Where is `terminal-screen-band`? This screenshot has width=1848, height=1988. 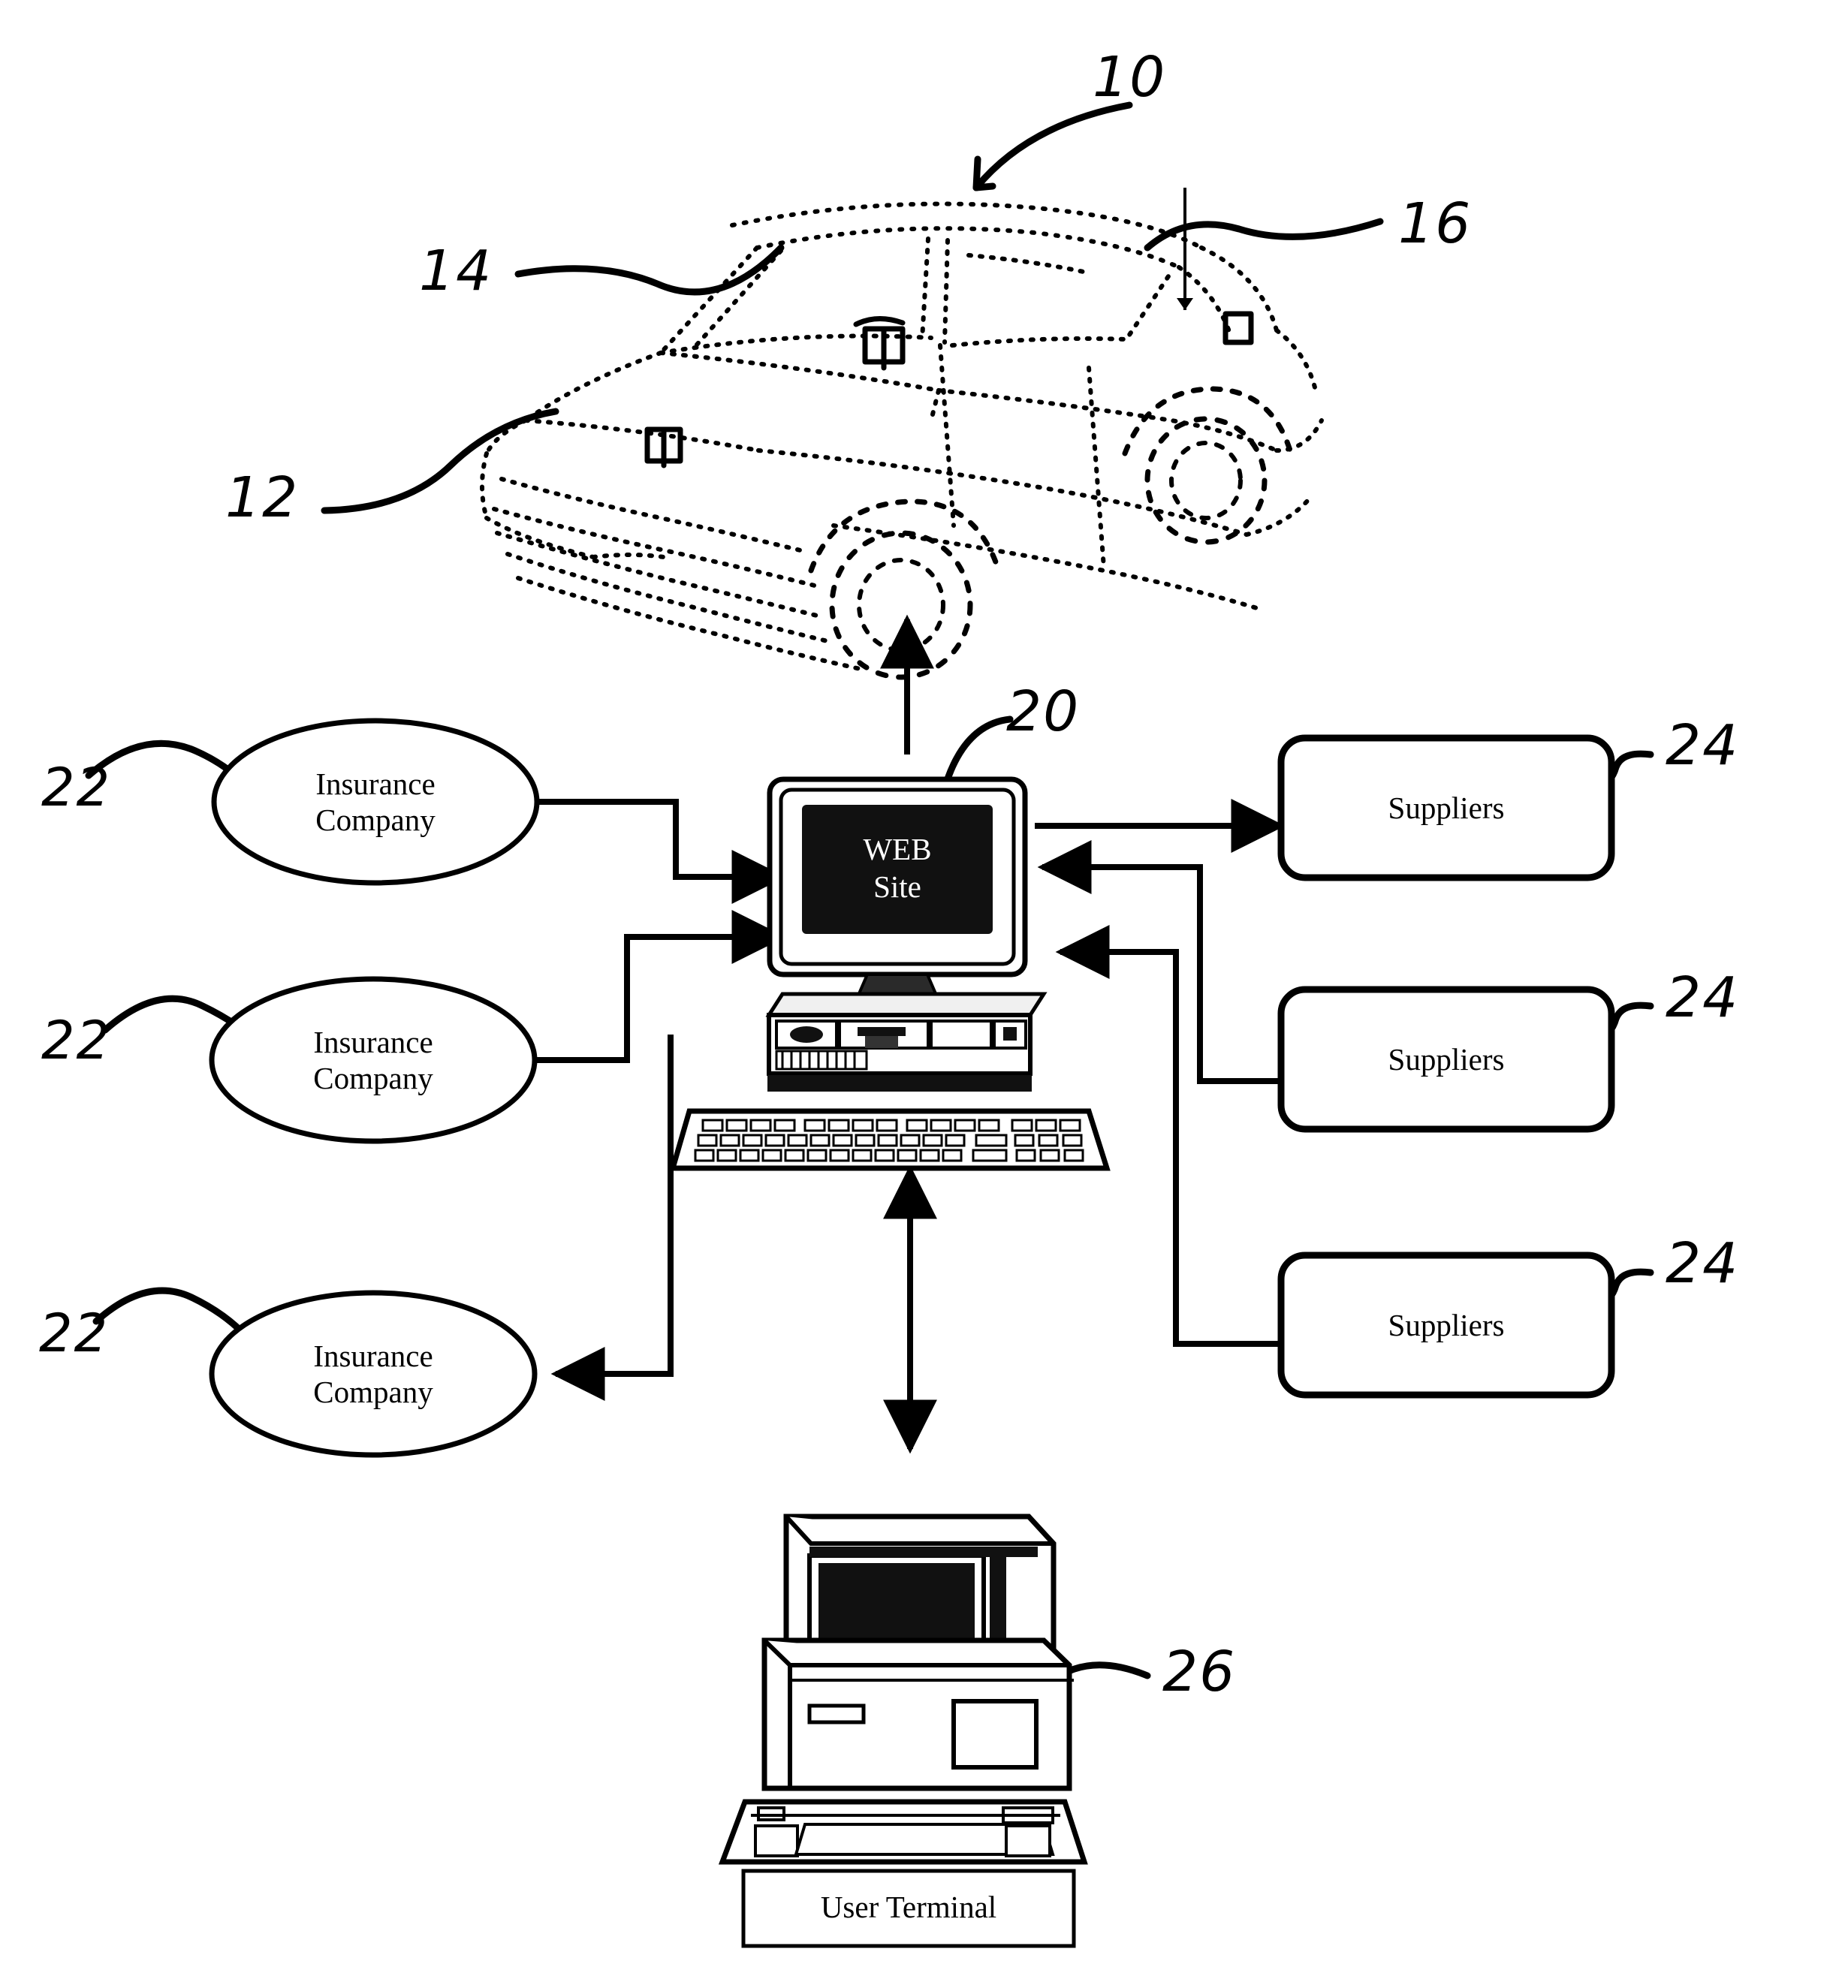 terminal-screen-band is located at coordinates (998, 1622).